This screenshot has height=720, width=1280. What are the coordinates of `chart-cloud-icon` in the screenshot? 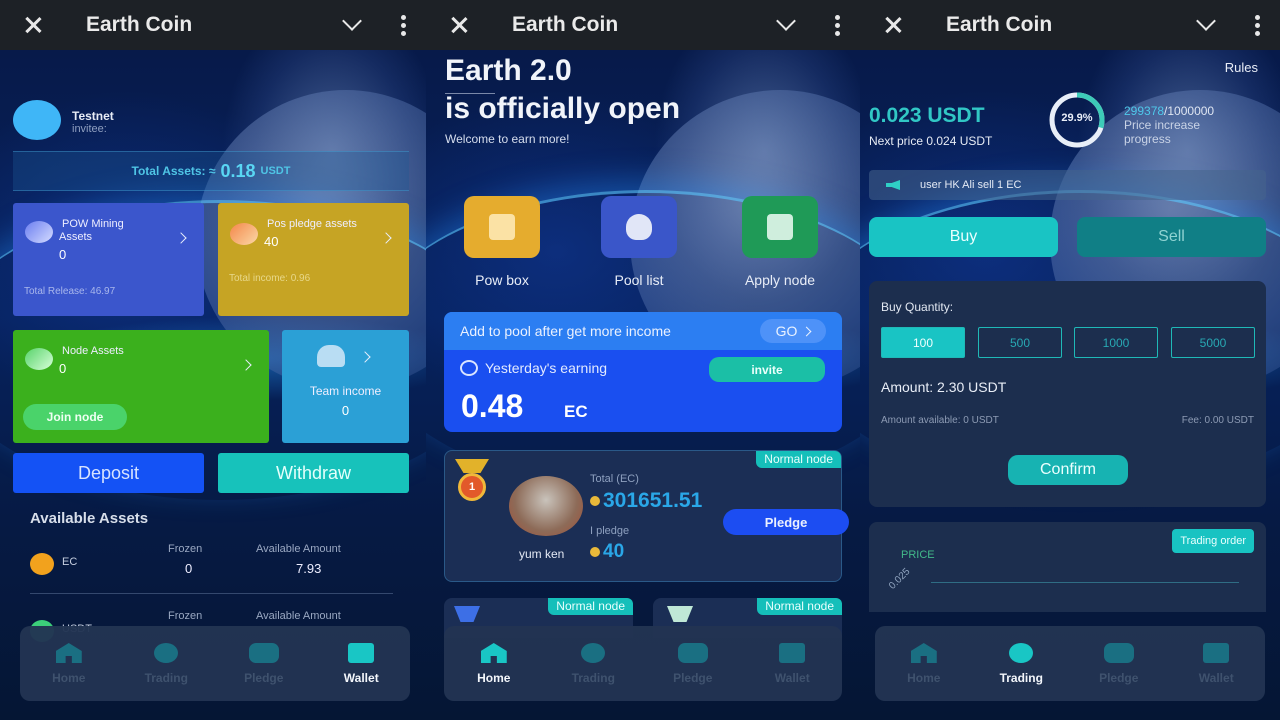 It's located at (39, 359).